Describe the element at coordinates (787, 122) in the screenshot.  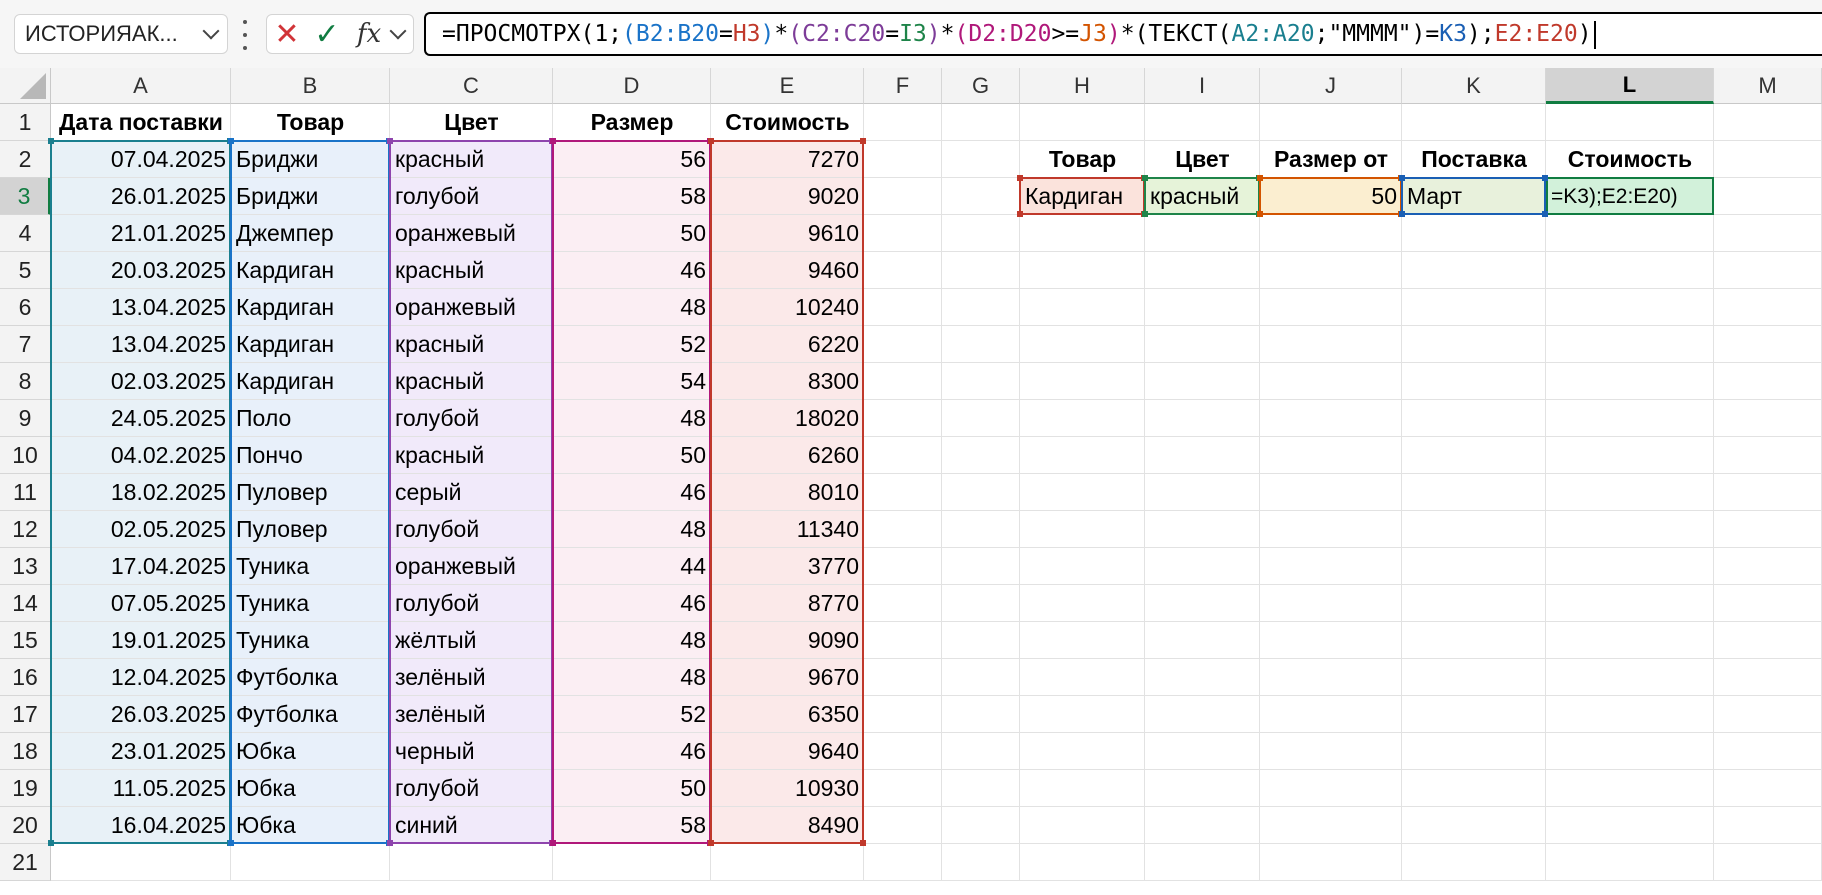
I see `table-header-cell: Стоимость` at that location.